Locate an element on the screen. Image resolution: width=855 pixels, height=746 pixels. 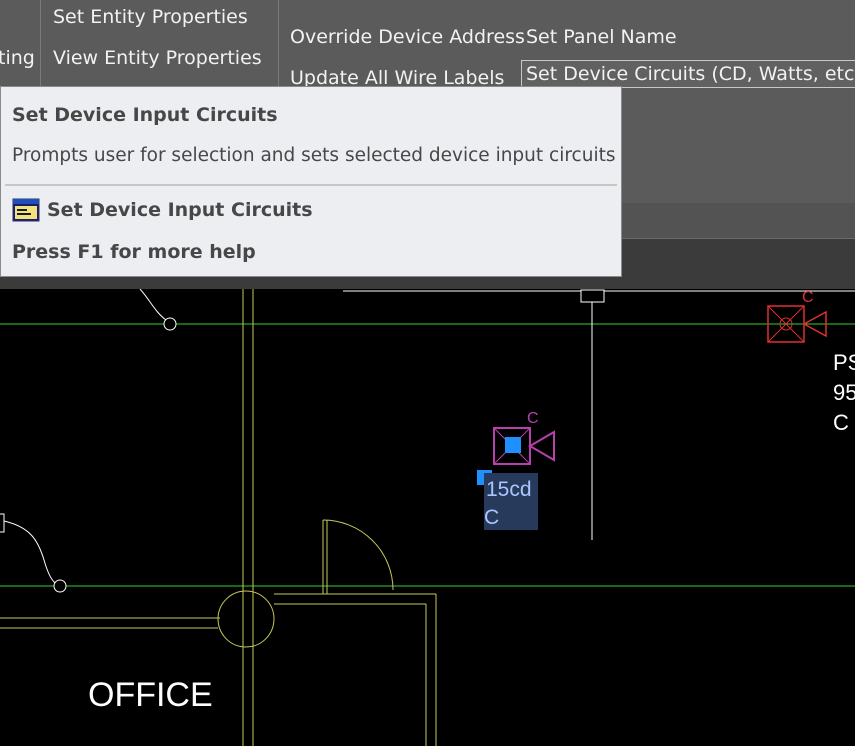
ribbon-item-truncated: ting is located at coordinates (17, 58).